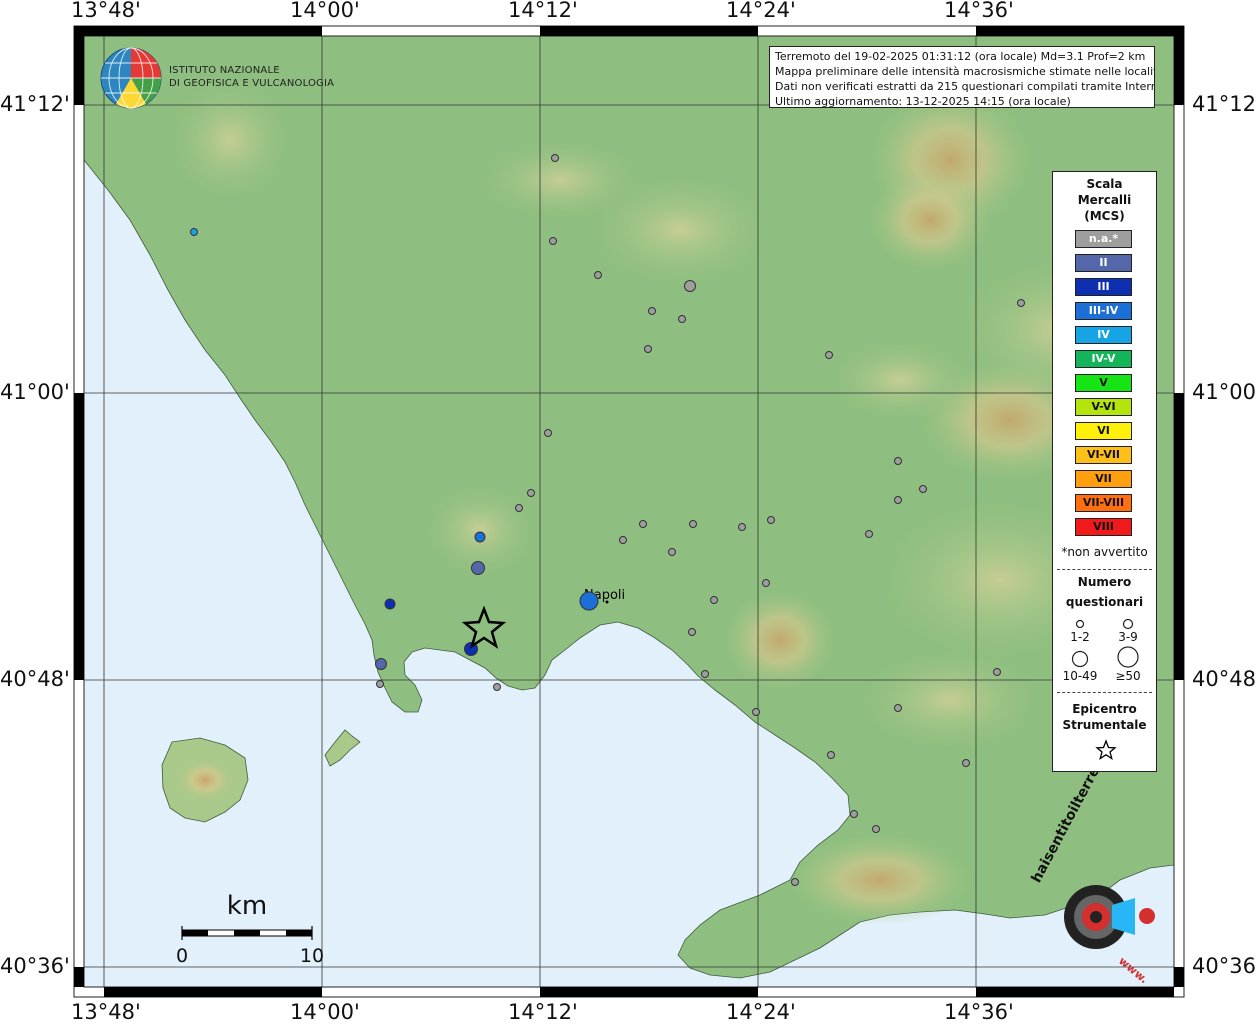 The image size is (1257, 1024). I want to click on legend-swatch: II, so click(1103, 263).